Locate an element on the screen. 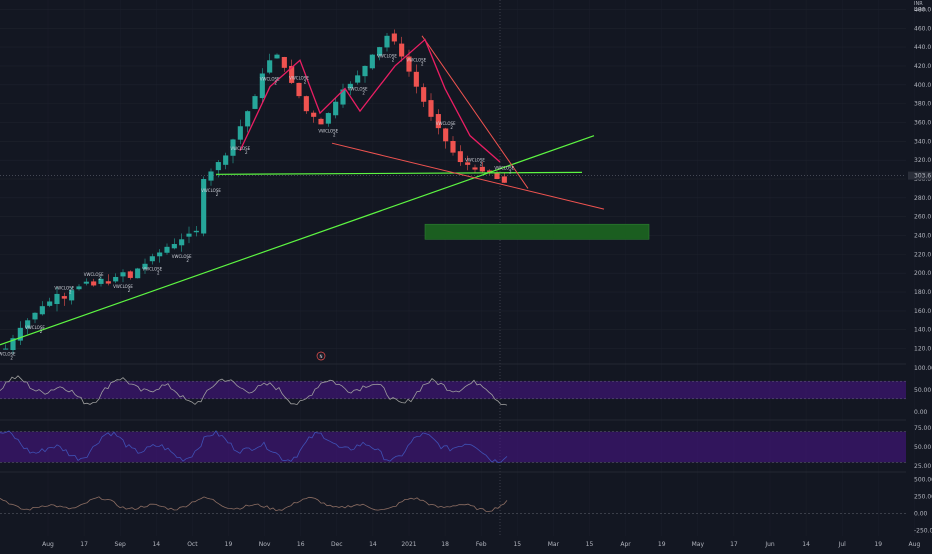  unit-label: Lakh is located at coordinates (920, 10).